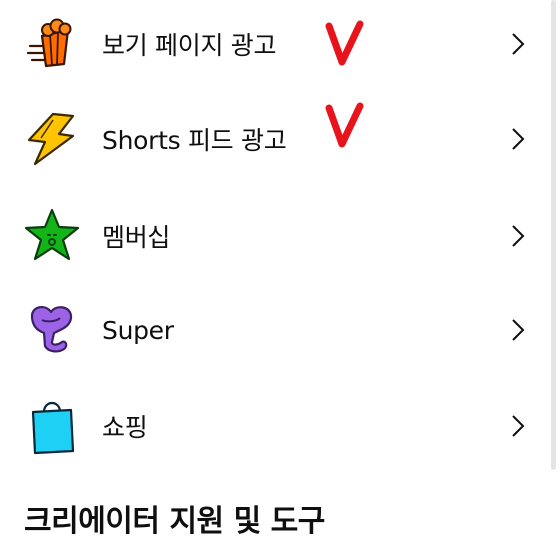 This screenshot has width=560, height=560. Describe the element at coordinates (194, 140) in the screenshot. I see `menu-item-label: Shorts 피드 광고` at that location.